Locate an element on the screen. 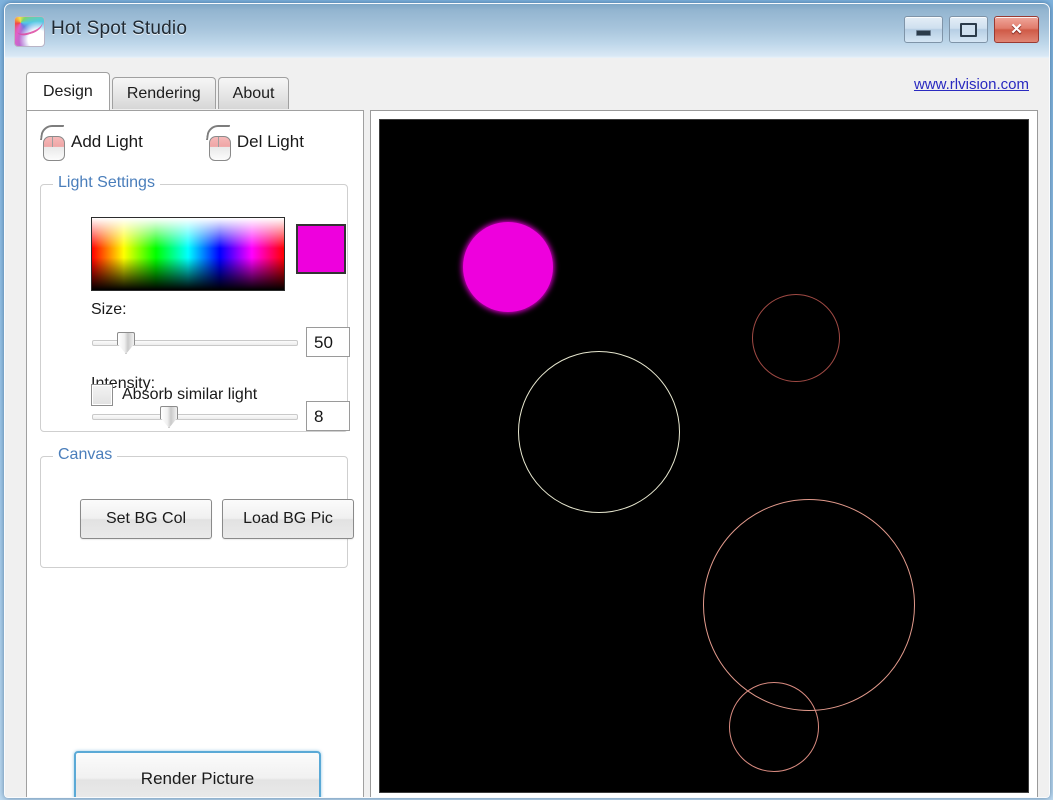  minimize-button is located at coordinates (923, 29).